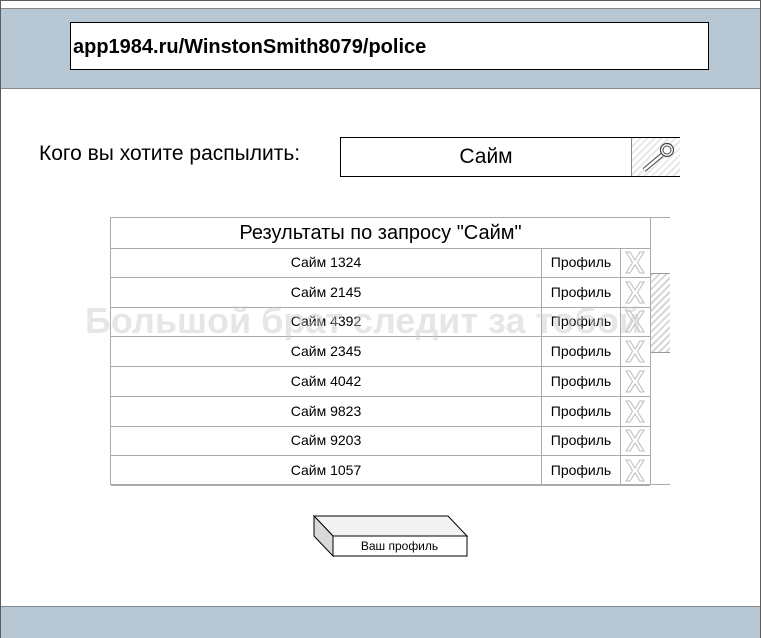  I want to click on result-row: Сайм 4392 Профиль, so click(380, 322).